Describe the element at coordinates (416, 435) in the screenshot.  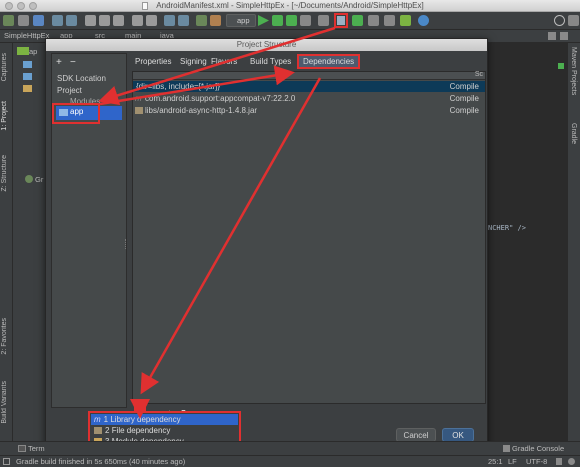
I see `cancel-button: Cancel` at that location.